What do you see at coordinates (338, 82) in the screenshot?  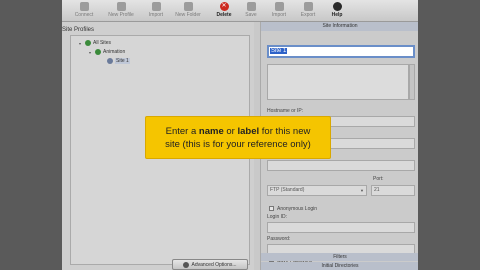 I see `notes-textarea` at bounding box center [338, 82].